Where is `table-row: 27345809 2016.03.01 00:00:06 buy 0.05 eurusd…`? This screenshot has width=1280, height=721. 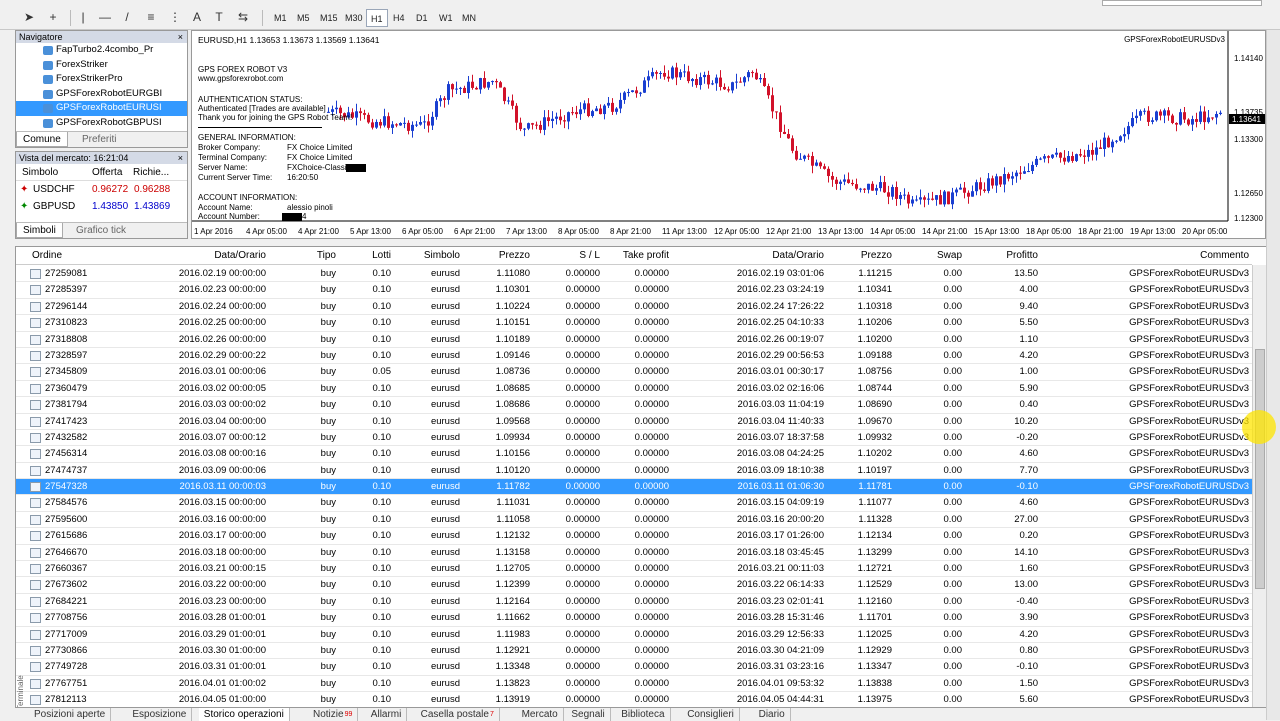 table-row: 27345809 2016.03.01 00:00:06 buy 0.05 eurusd… is located at coordinates (634, 372).